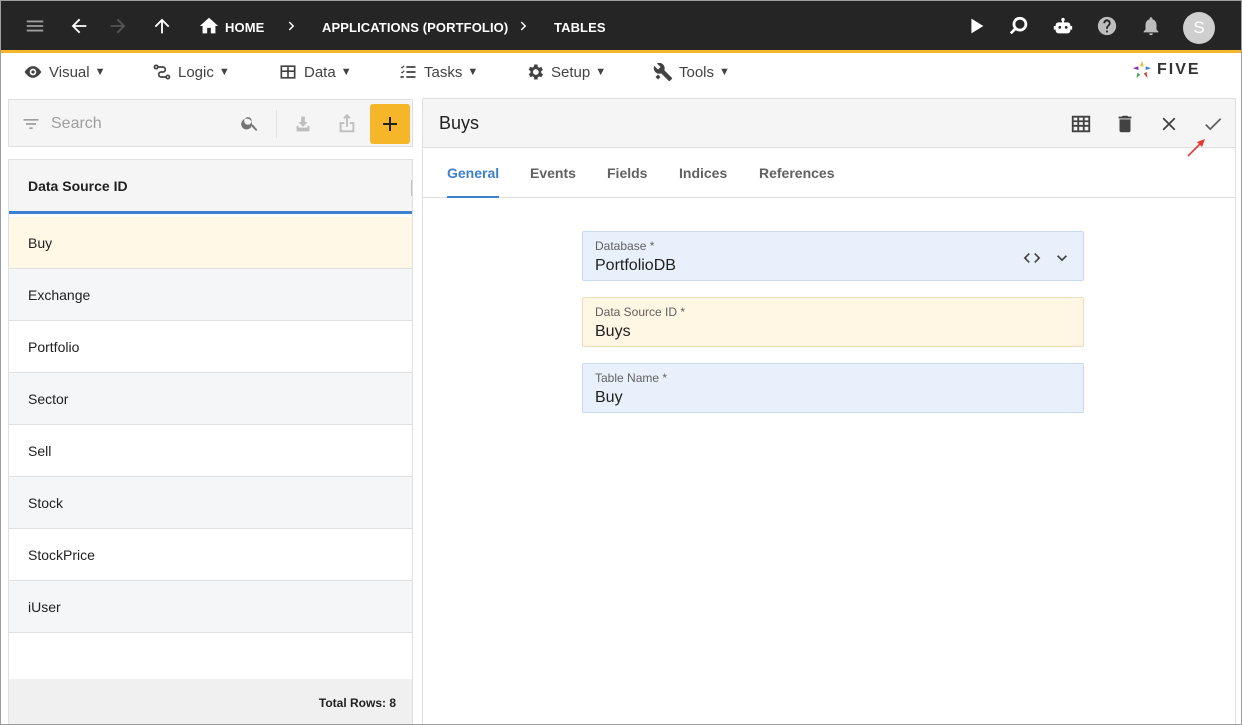 Image resolution: width=1242 pixels, height=725 pixels. What do you see at coordinates (1179, 69) in the screenshot?
I see `five-logo-text: FIVE` at bounding box center [1179, 69].